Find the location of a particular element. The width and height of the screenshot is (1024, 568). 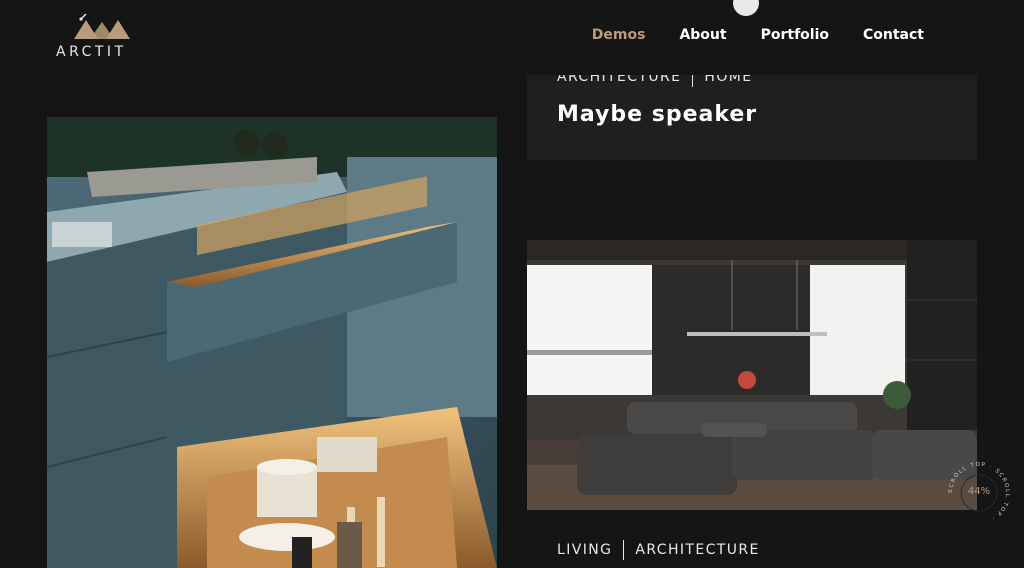

logo-text: ARCTIT is located at coordinates (91, 52).